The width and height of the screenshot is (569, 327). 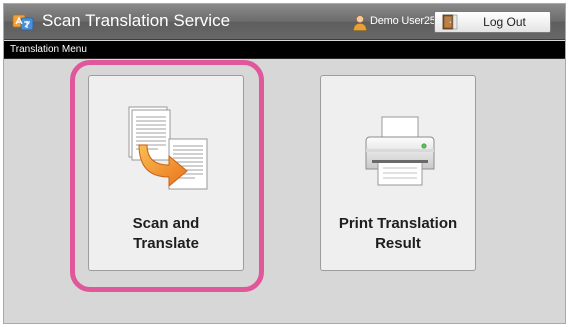 I want to click on translation-app-logo-icon, so click(x=23, y=22).